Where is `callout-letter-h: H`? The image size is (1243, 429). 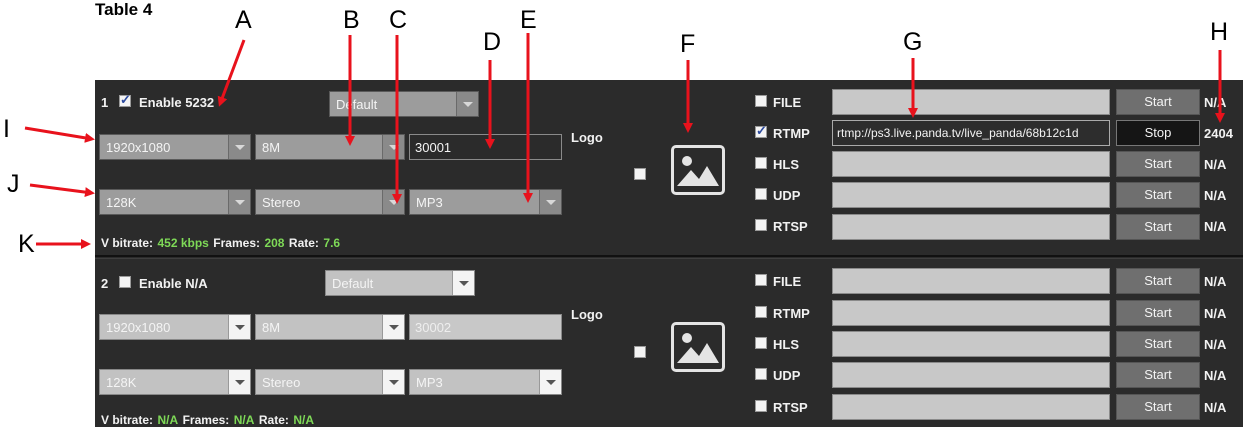
callout-letter-h: H is located at coordinates (1219, 32).